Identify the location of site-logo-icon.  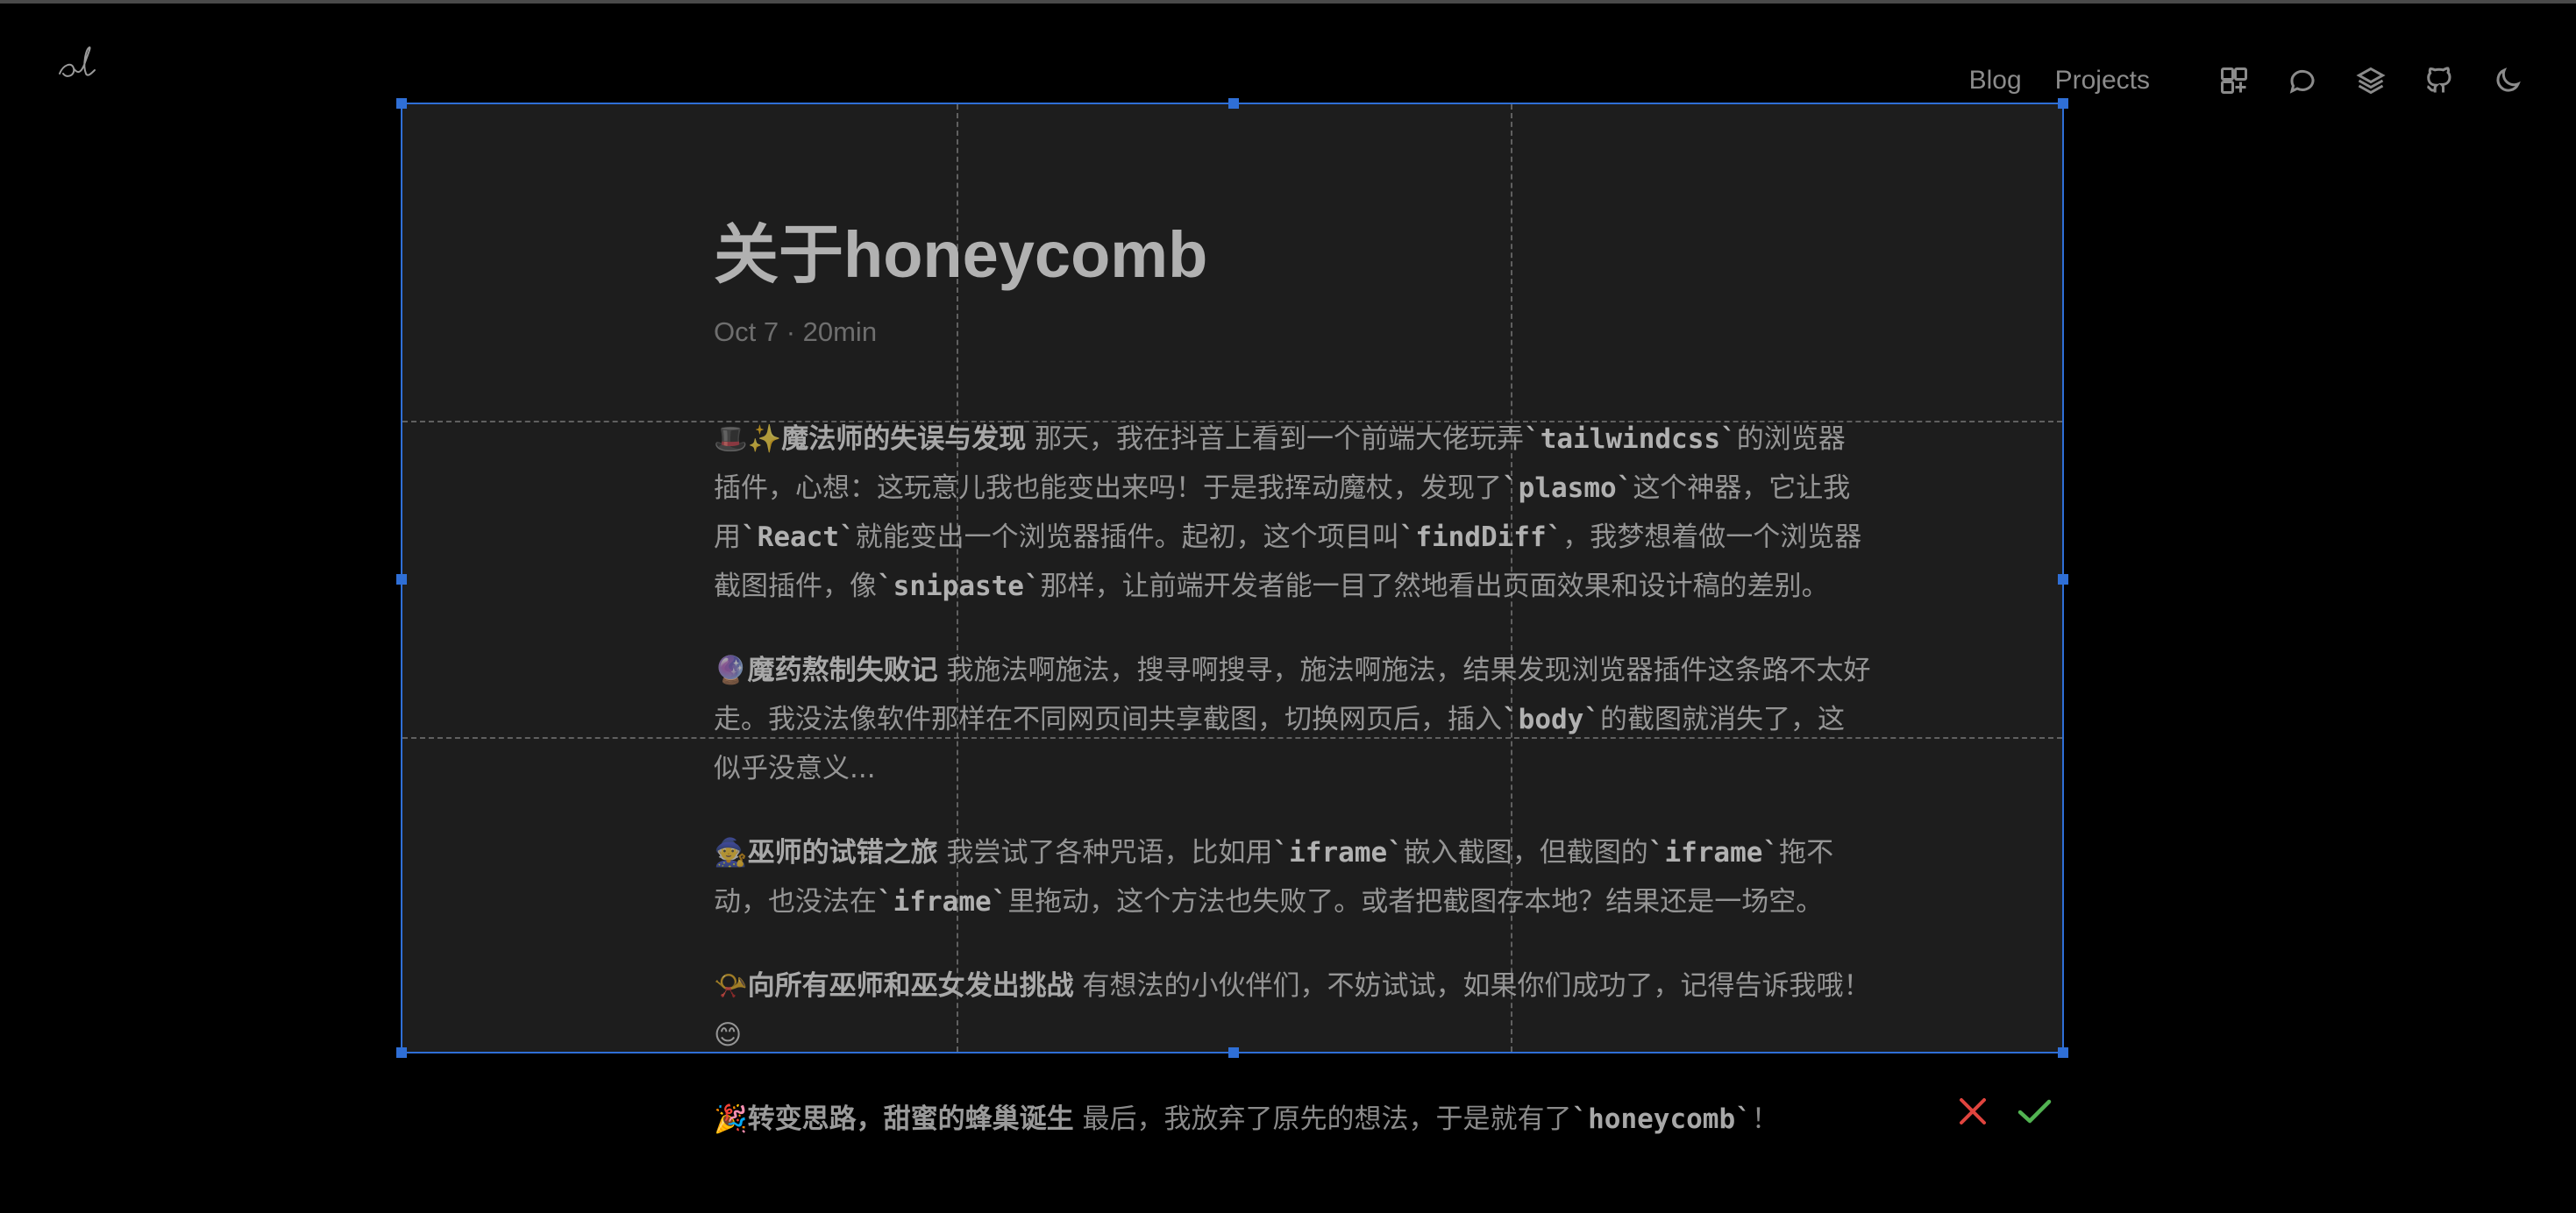
(77, 65).